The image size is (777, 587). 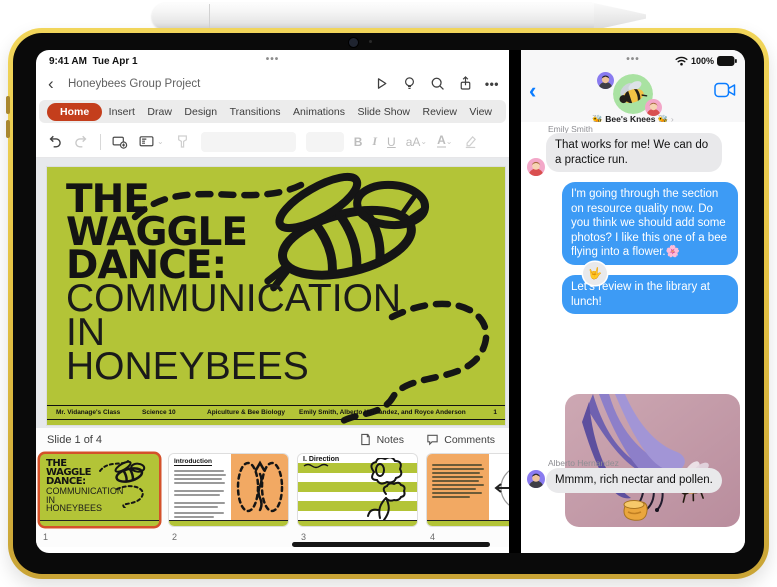 I want to click on undo-icon, so click(x=54, y=141).